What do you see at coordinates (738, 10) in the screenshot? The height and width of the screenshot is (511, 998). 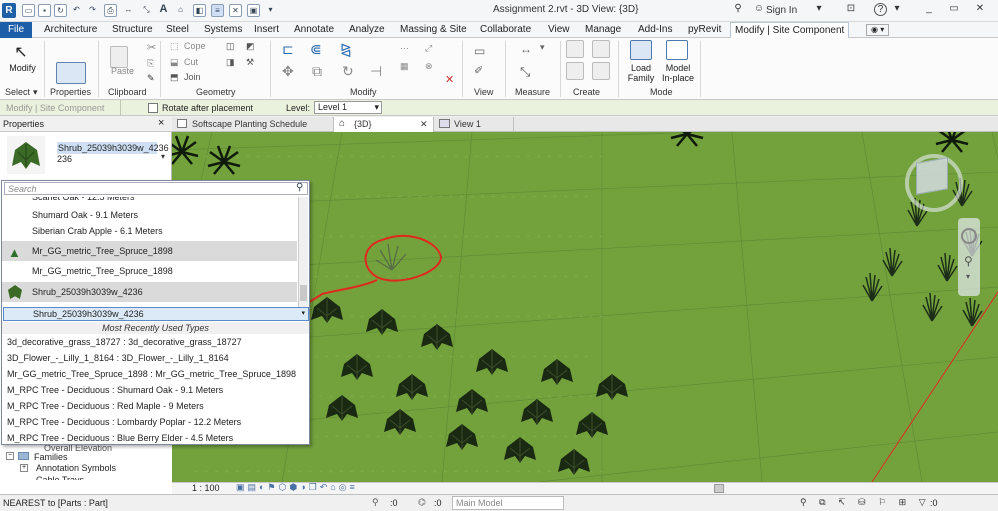 I see `binoculars-icon: ⚲` at bounding box center [738, 10].